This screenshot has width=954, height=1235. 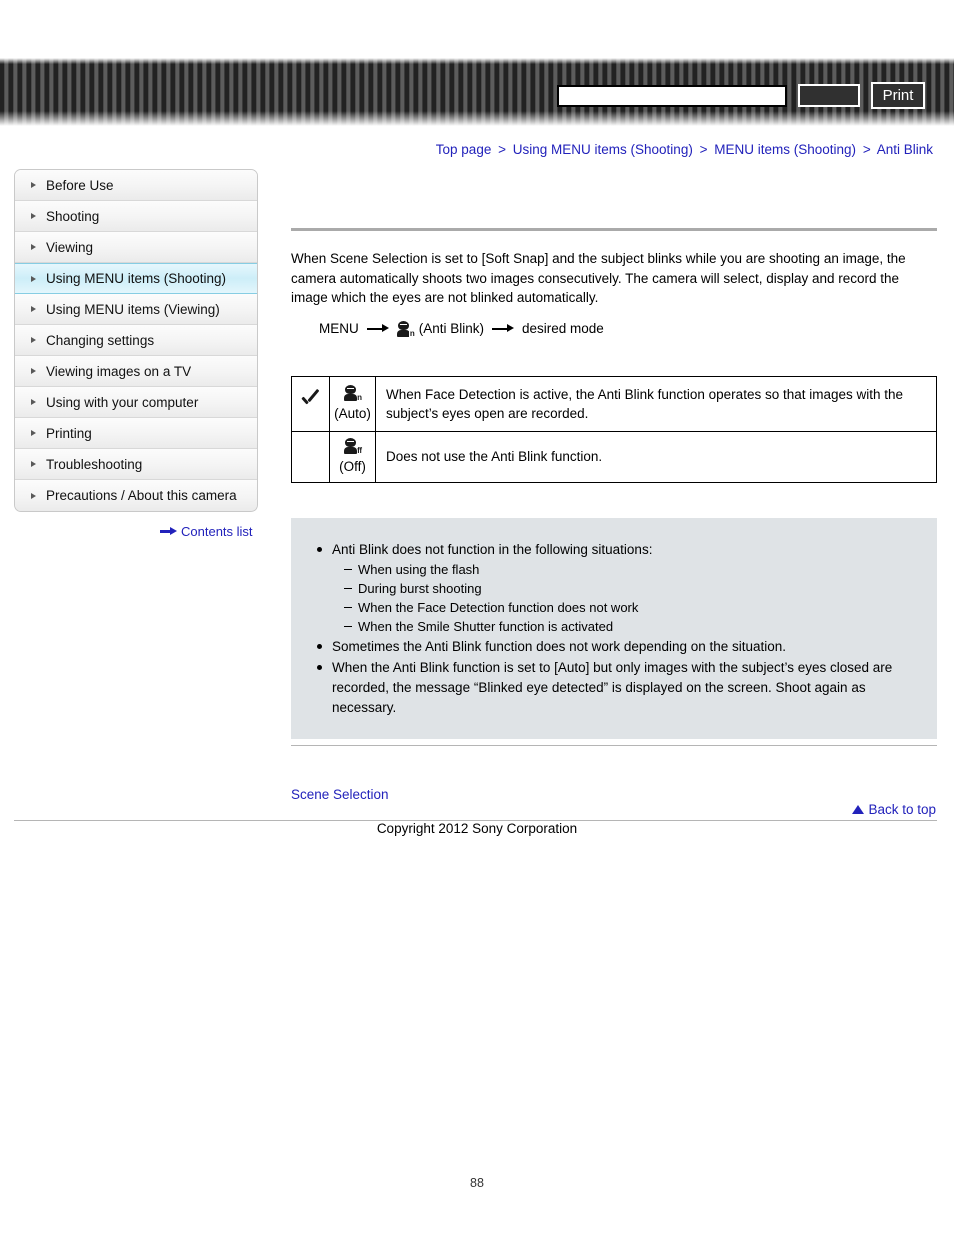 I want to click on breadcrumb-item-anti-blink: Anti Blink, so click(x=904, y=149).